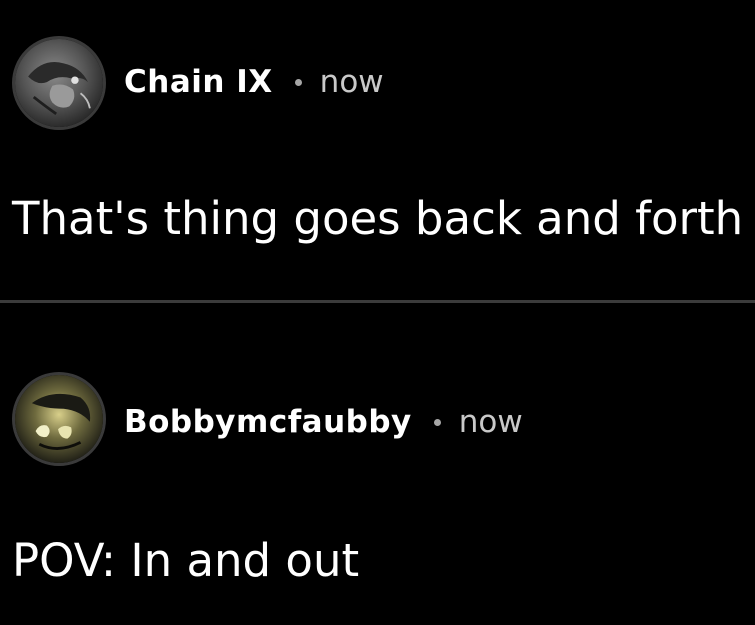 The image size is (755, 625). Describe the element at coordinates (186, 560) in the screenshot. I see `comment-text: POV: In and out` at that location.